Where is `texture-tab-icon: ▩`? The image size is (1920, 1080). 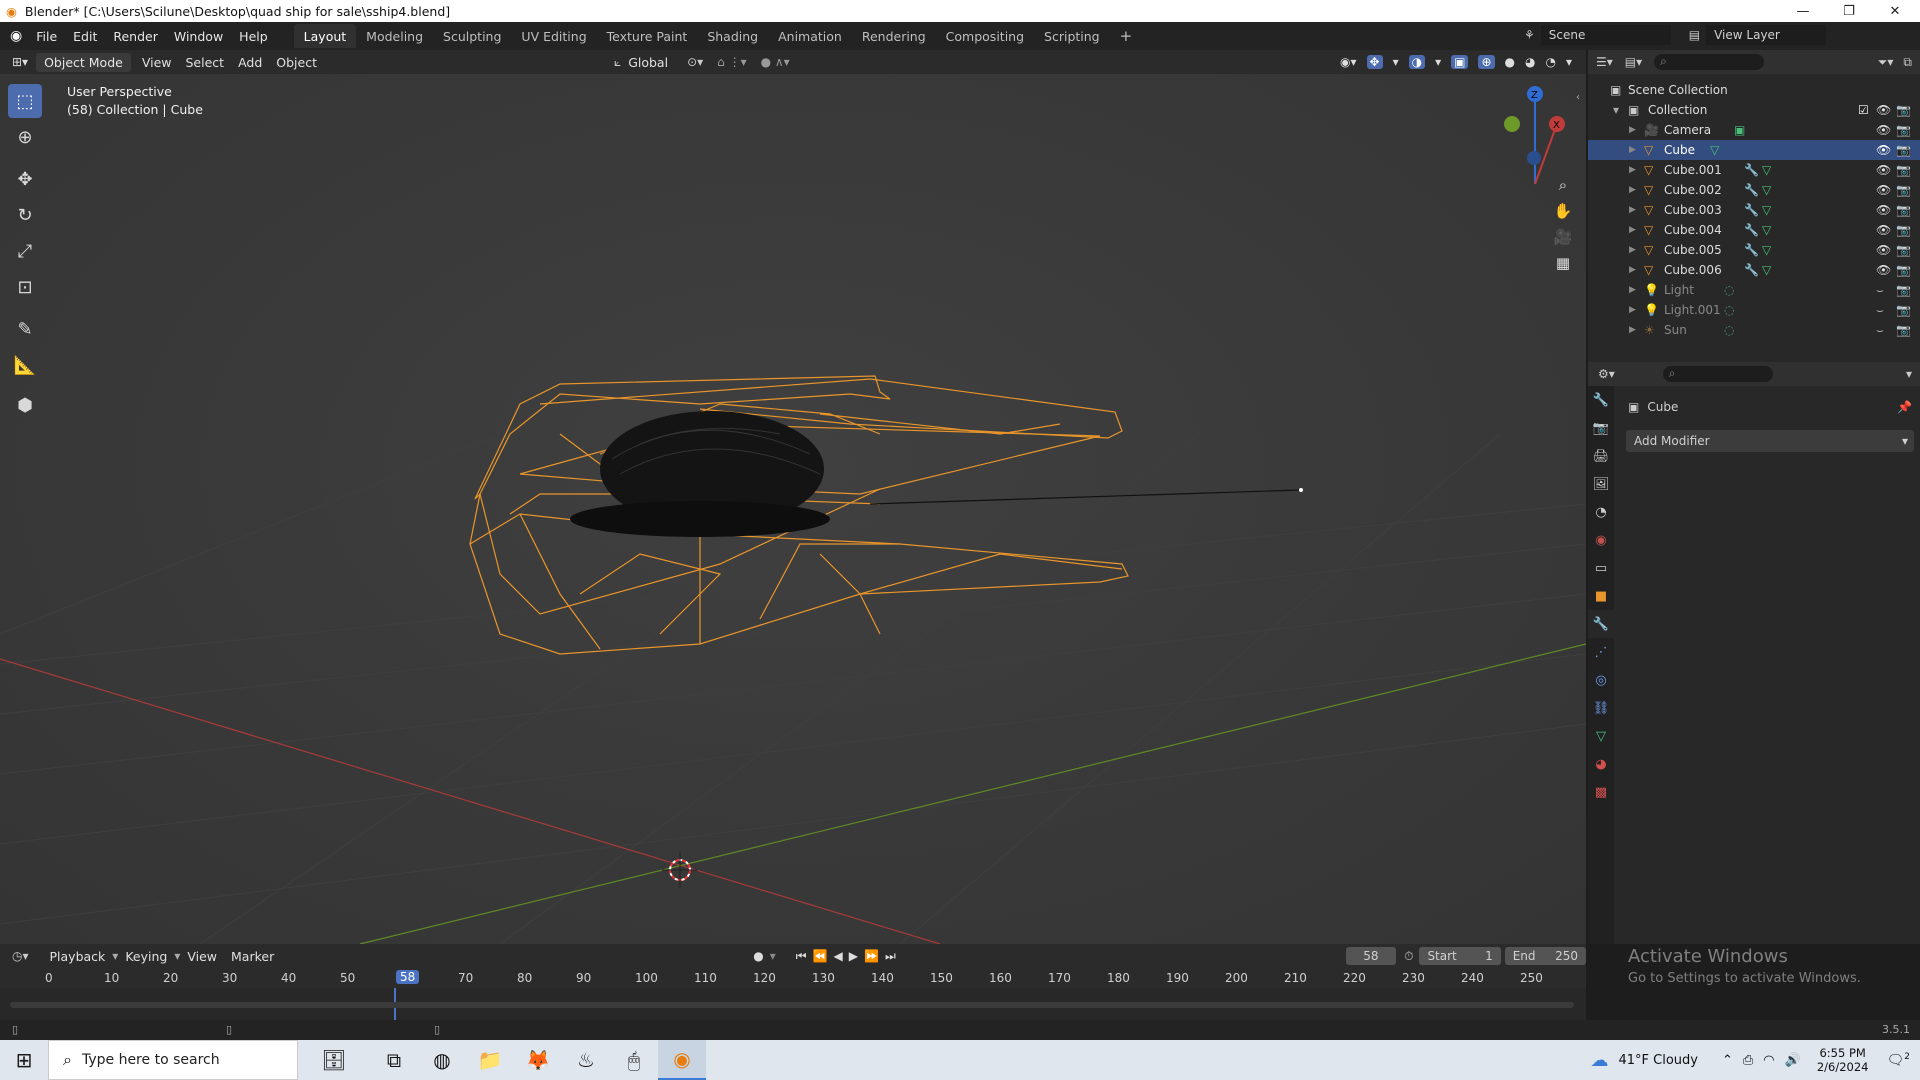 texture-tab-icon: ▩ is located at coordinates (1601, 792).